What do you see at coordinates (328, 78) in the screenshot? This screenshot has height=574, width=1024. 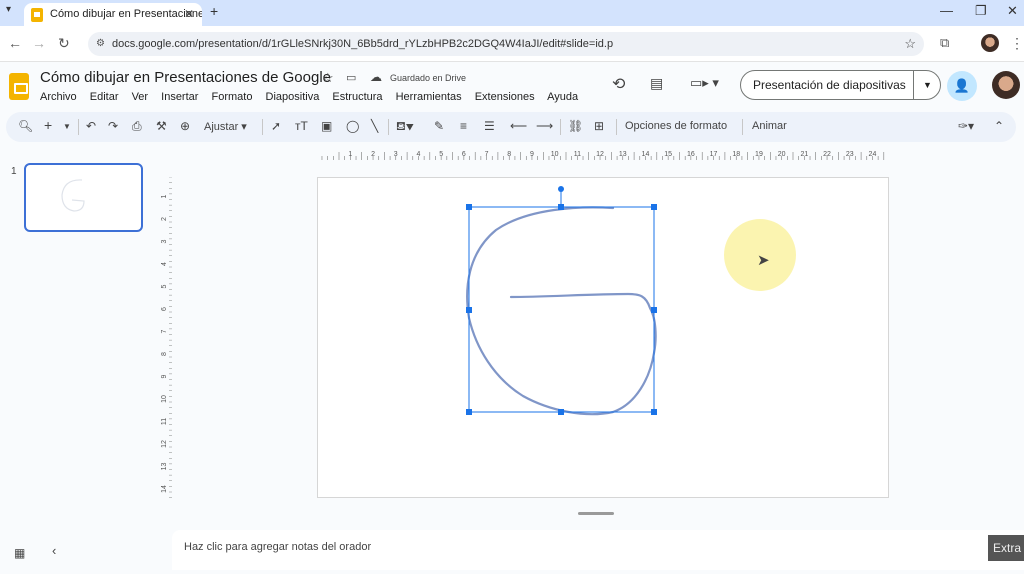 I see `star-icon: ☆` at bounding box center [328, 78].